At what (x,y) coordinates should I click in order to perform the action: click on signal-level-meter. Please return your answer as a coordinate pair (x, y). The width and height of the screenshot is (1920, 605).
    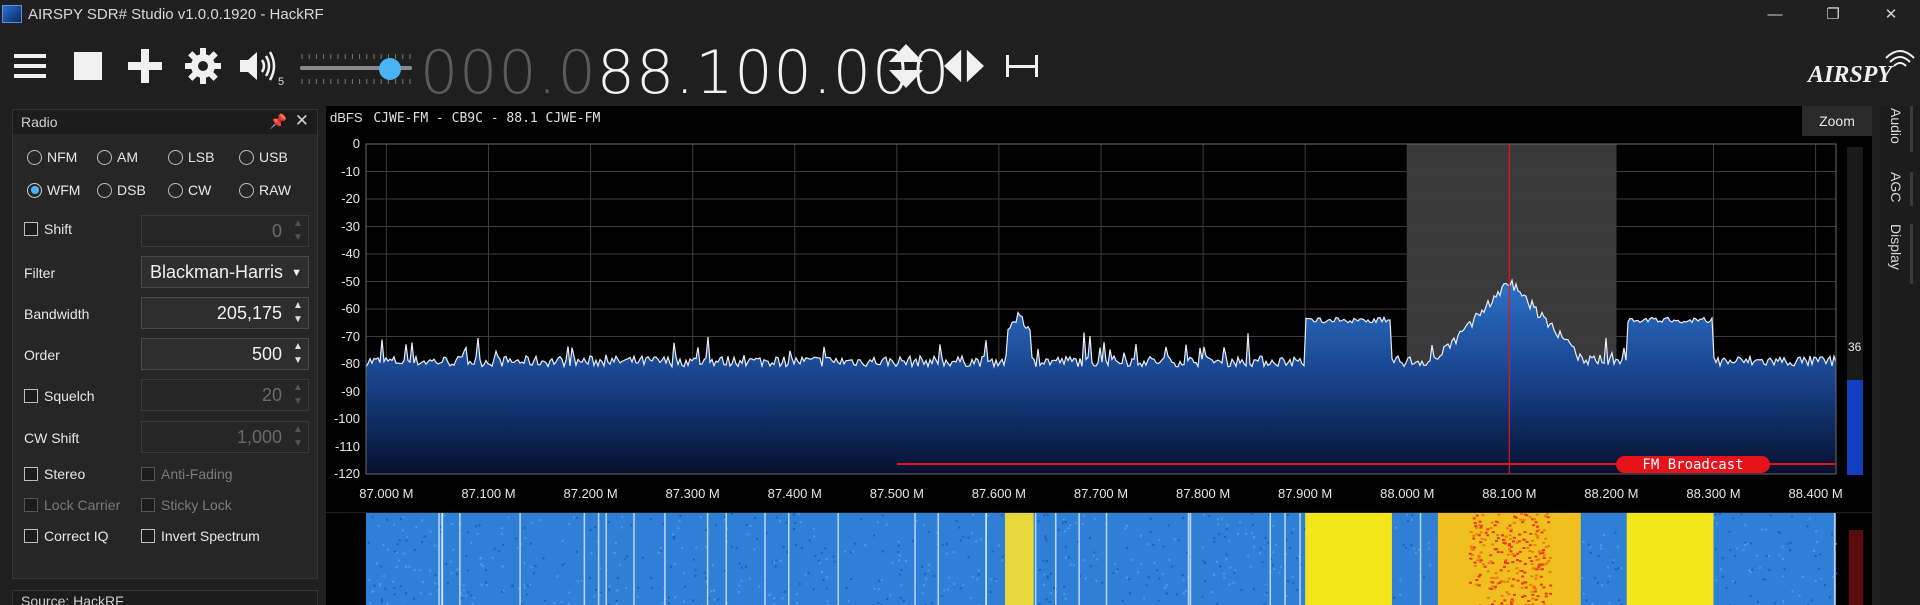
    Looking at the image, I should click on (1855, 311).